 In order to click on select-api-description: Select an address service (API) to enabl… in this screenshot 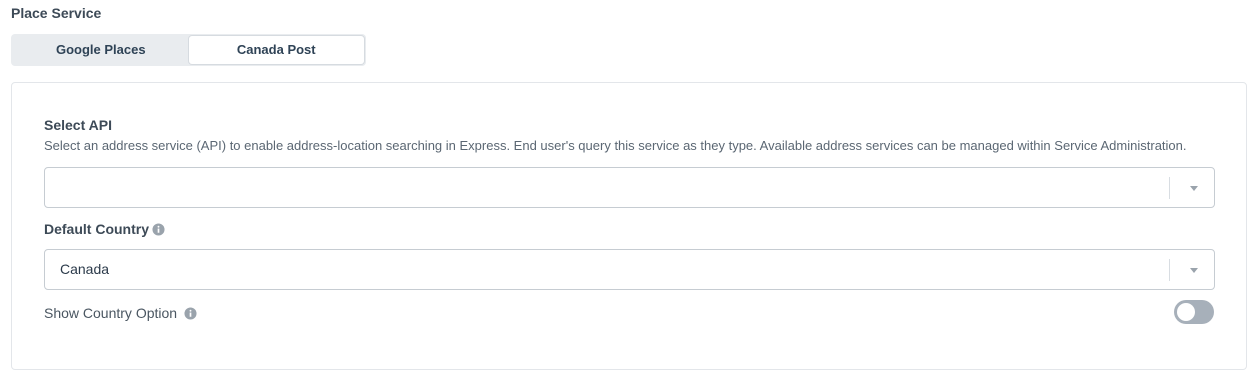, I will do `click(615, 145)`.